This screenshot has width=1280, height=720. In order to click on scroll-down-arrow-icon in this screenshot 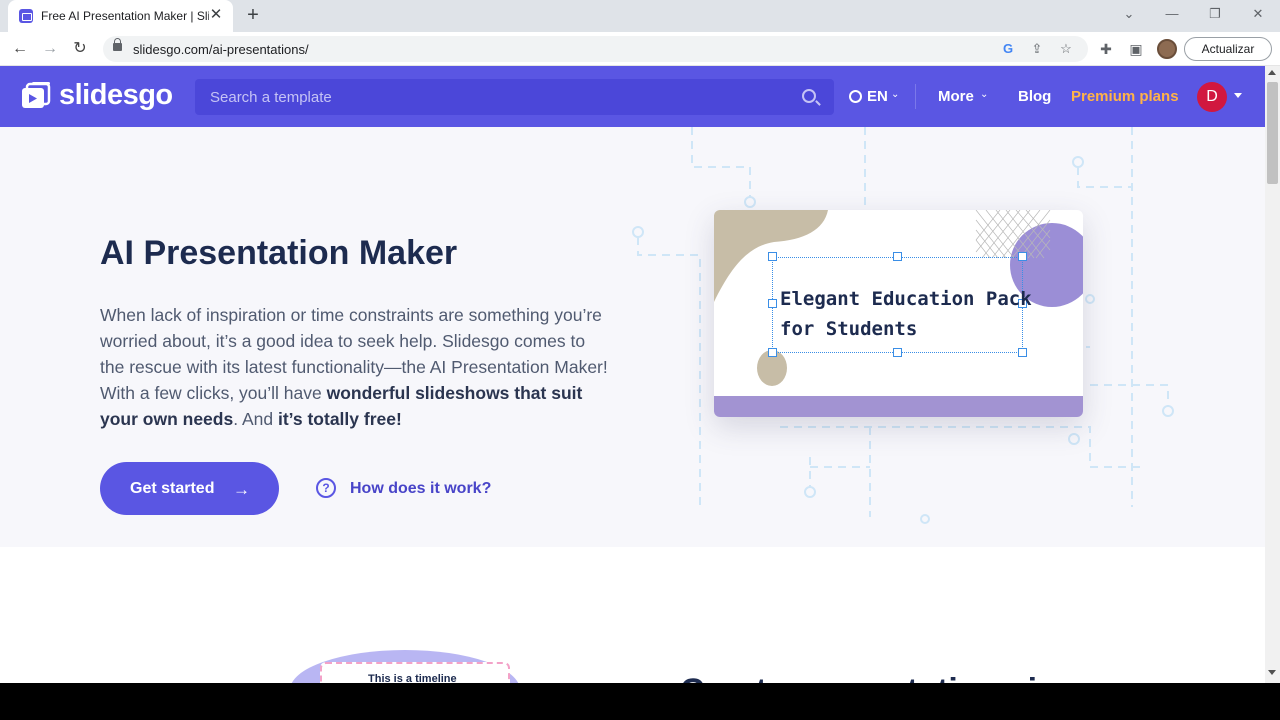, I will do `click(1272, 672)`.